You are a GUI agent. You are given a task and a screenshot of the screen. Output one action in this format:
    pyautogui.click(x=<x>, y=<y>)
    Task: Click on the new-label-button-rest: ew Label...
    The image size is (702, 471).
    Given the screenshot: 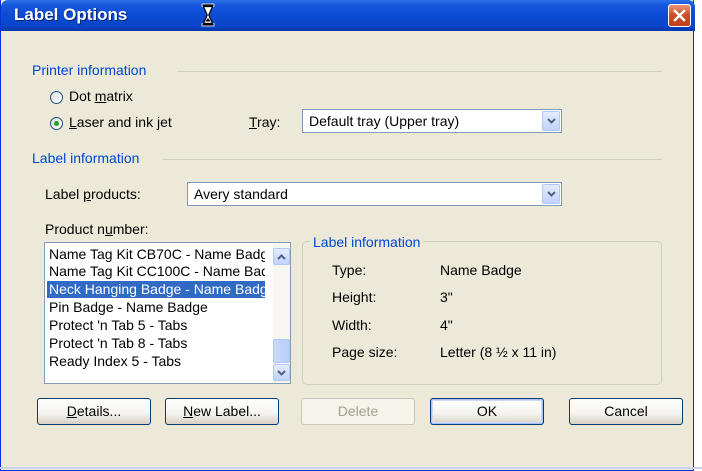 What is the action you would take?
    pyautogui.click(x=227, y=411)
    